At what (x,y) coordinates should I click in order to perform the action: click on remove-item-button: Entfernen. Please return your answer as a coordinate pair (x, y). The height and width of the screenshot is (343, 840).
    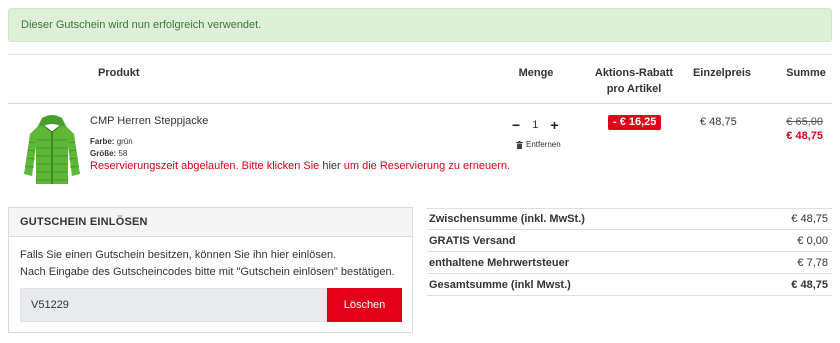
    Looking at the image, I should click on (538, 144).